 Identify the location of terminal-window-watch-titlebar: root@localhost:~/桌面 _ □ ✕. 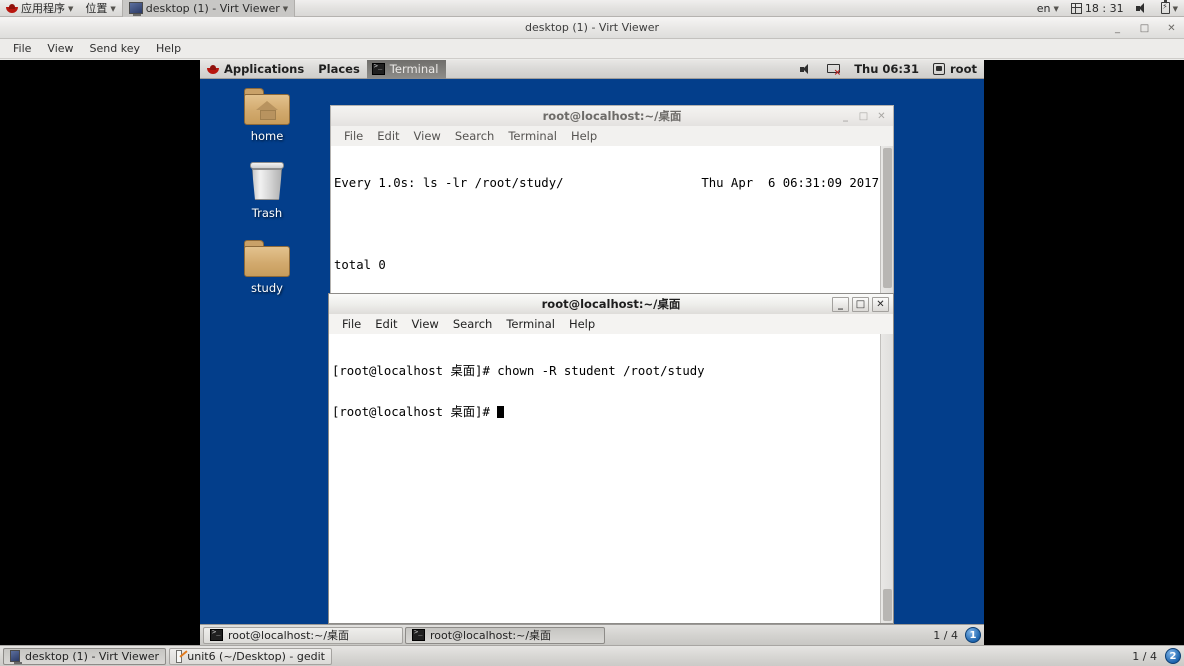
(612, 115).